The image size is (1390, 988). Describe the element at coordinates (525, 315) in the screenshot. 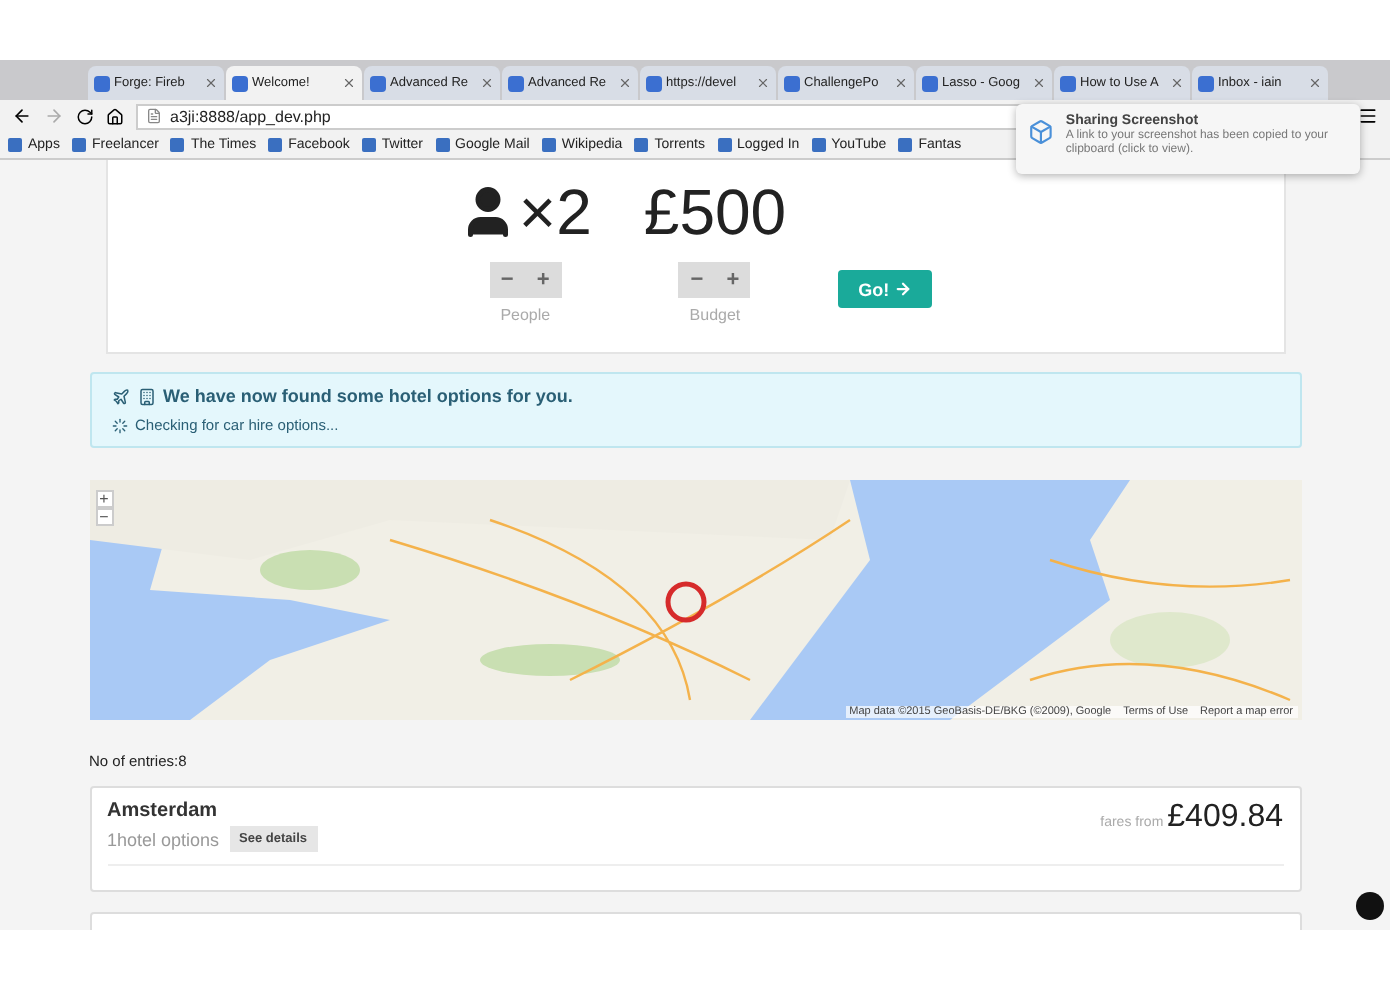

I see `people-label: People` at that location.